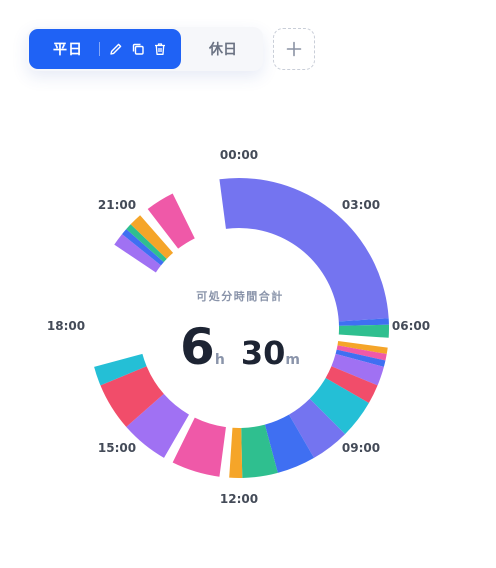  Describe the element at coordinates (292, 360) in the screenshot. I see `minutes-unit: m` at that location.